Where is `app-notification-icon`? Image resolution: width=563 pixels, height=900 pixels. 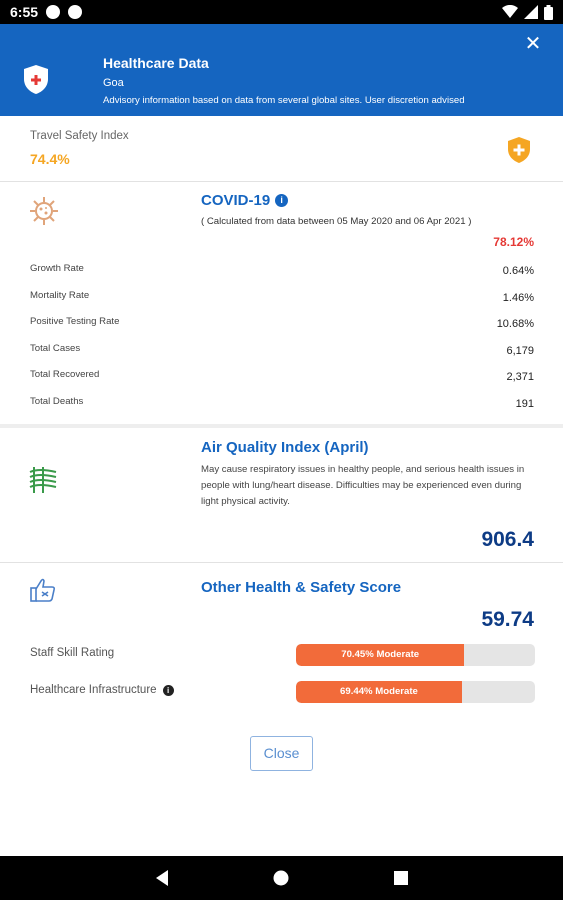
app-notification-icon is located at coordinates (75, 12).